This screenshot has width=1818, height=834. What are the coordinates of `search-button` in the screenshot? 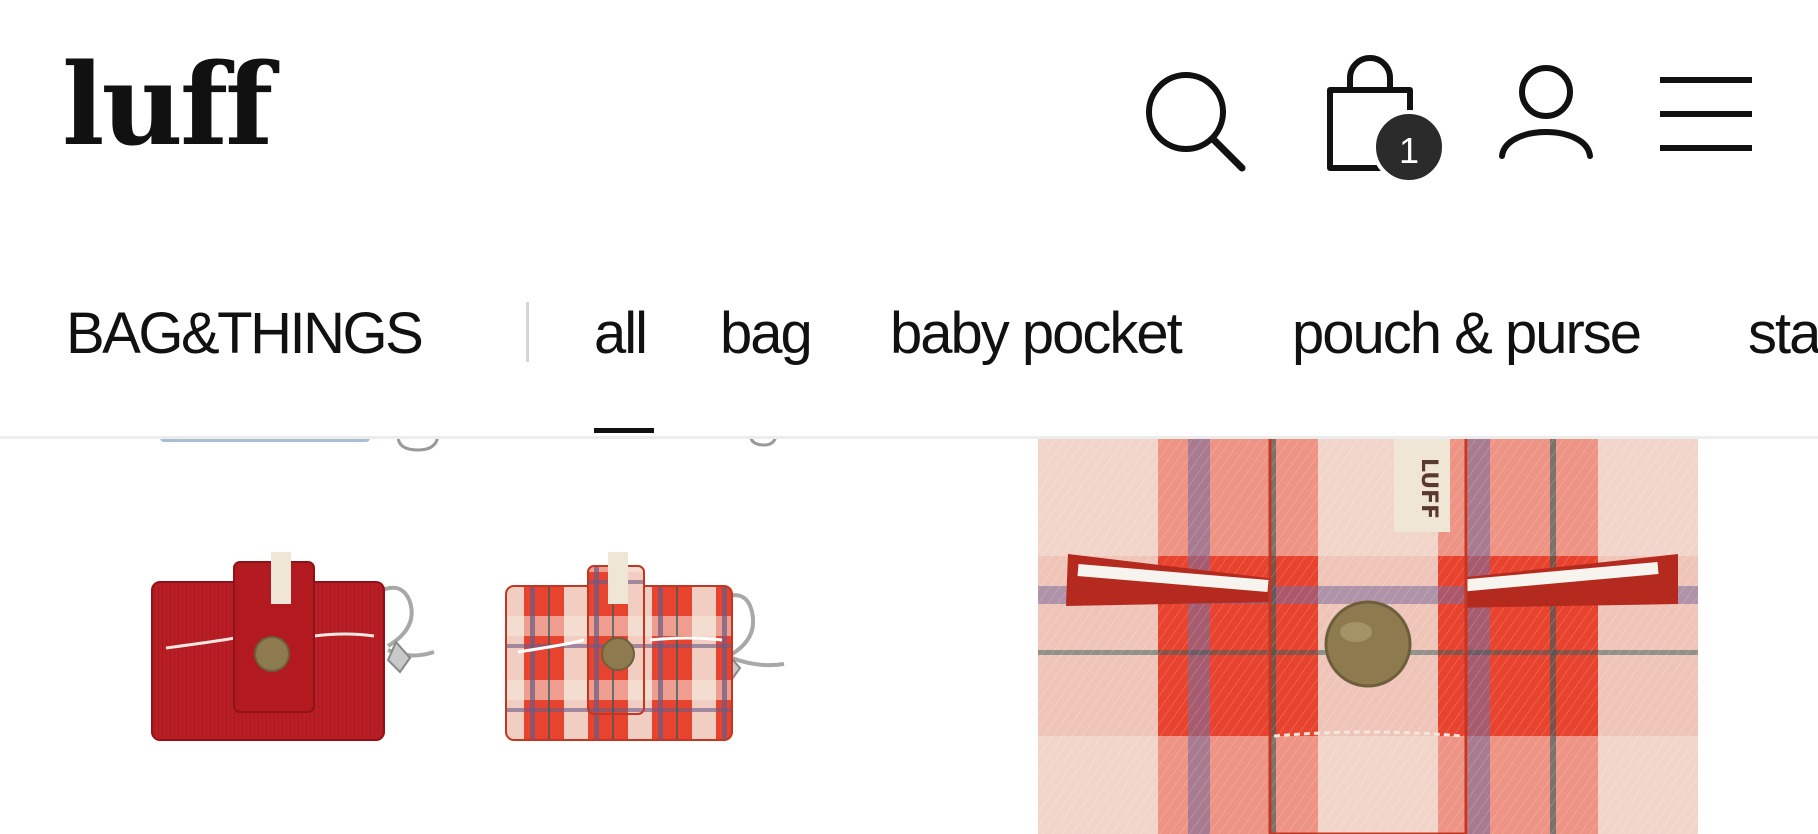 It's located at (1196, 122).